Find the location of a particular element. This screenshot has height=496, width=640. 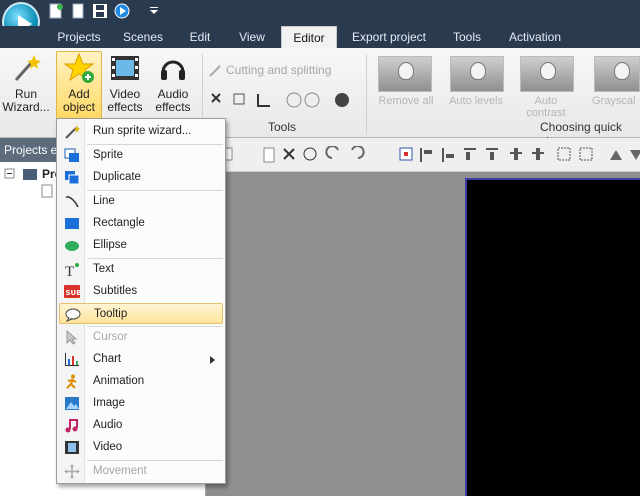

play-icon is located at coordinates (122, 11).